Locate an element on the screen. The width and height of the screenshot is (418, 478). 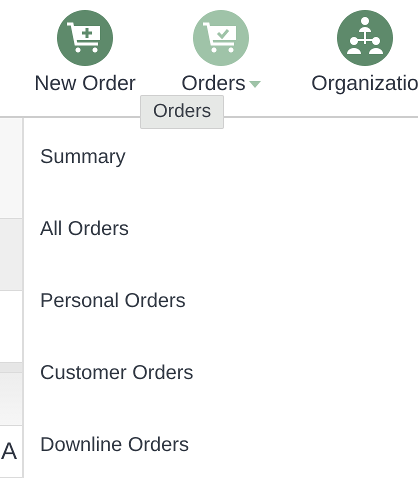
table-cell: A is located at coordinates (9, 452).